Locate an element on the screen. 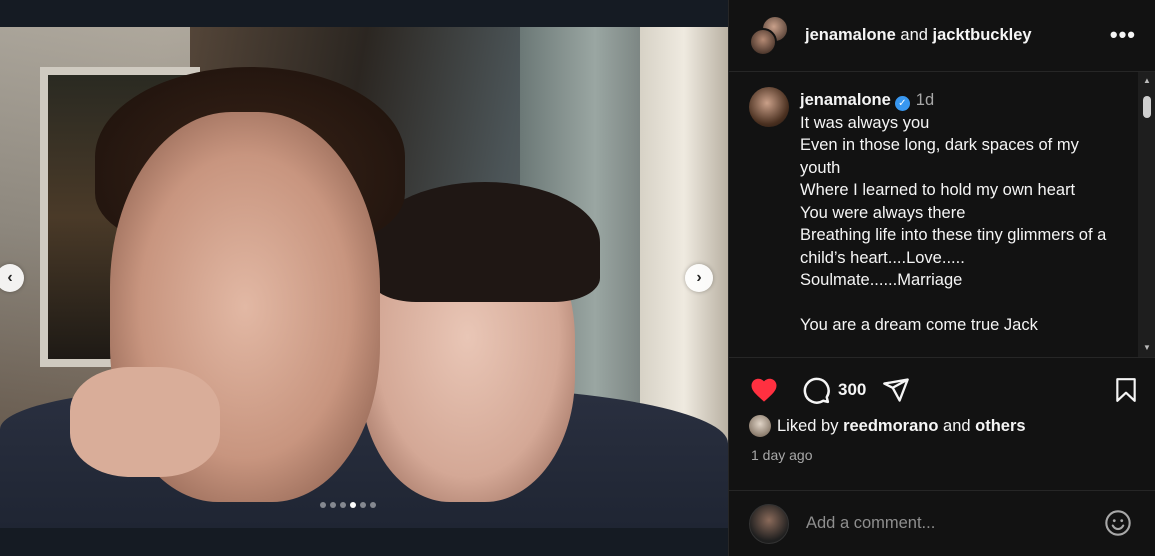 The image size is (1155, 556). comment-composer is located at coordinates (942, 523).